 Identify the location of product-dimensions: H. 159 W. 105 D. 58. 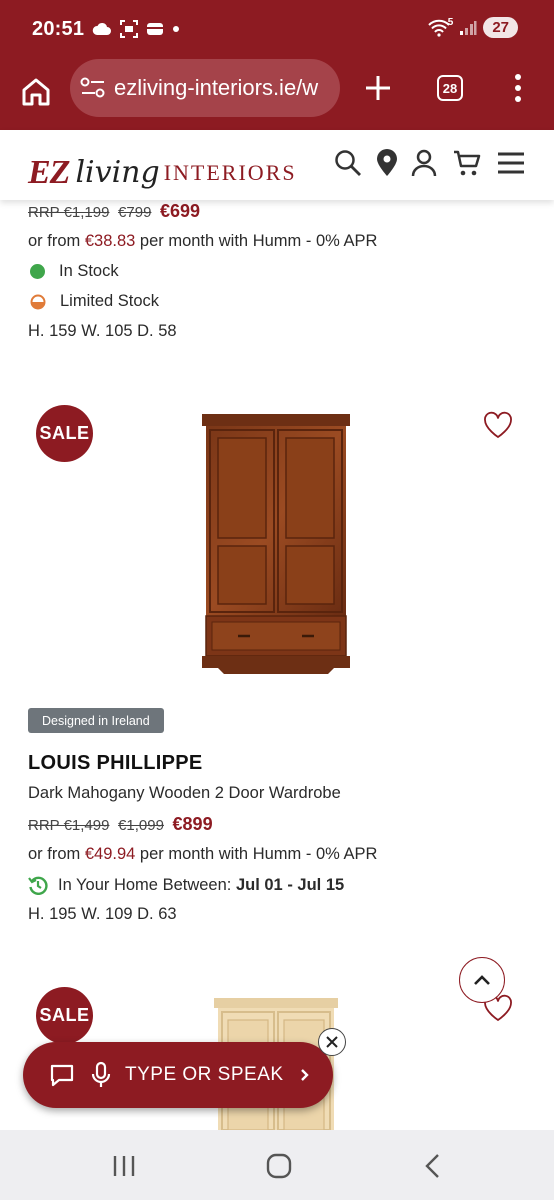
(102, 331).